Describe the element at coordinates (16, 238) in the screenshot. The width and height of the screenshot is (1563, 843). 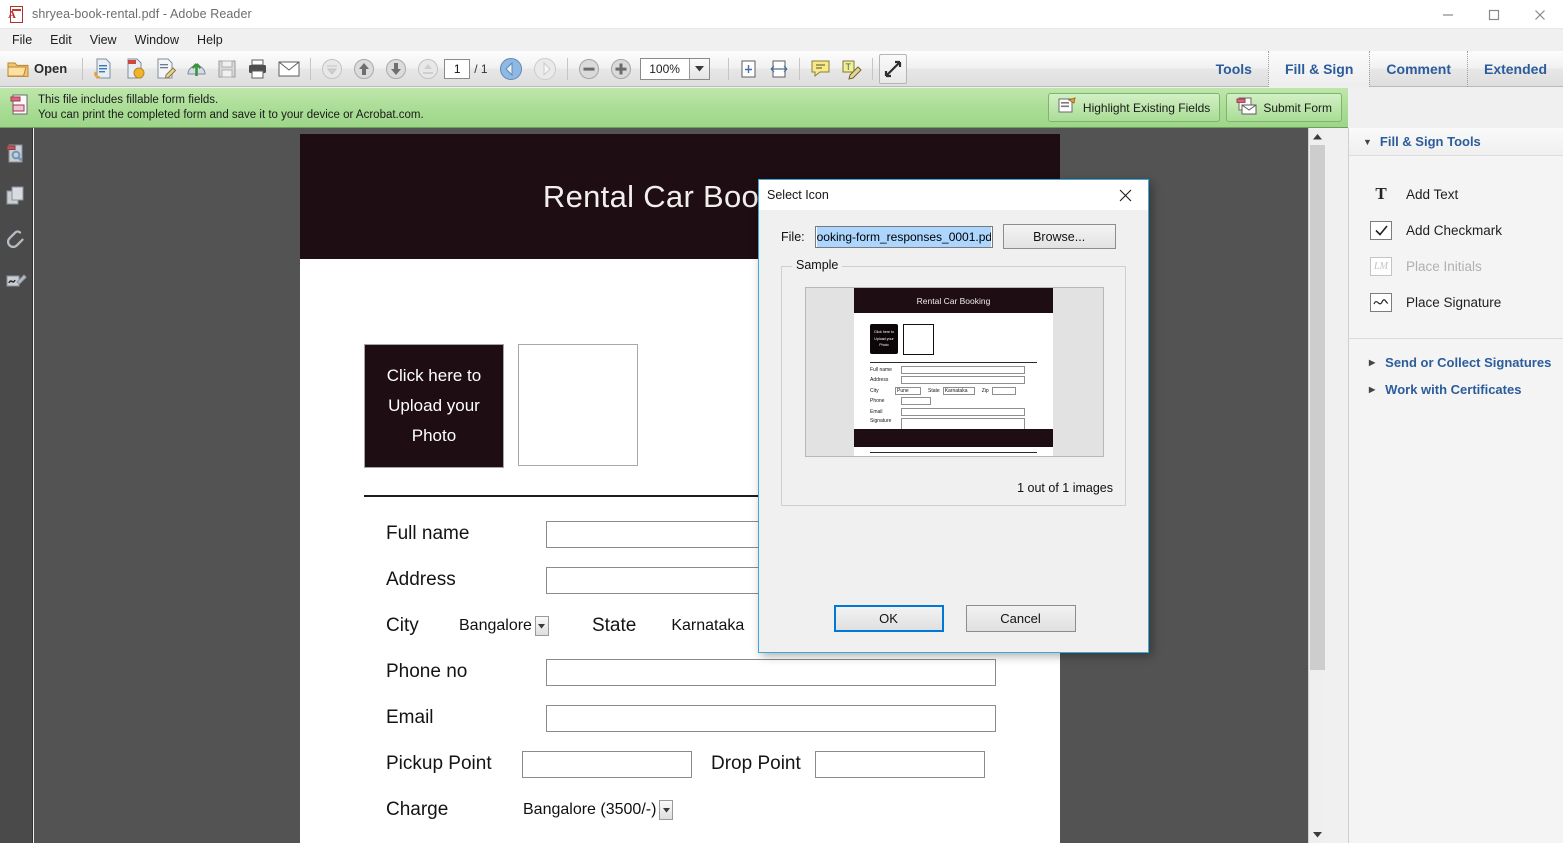
I see `attachments-icon` at that location.